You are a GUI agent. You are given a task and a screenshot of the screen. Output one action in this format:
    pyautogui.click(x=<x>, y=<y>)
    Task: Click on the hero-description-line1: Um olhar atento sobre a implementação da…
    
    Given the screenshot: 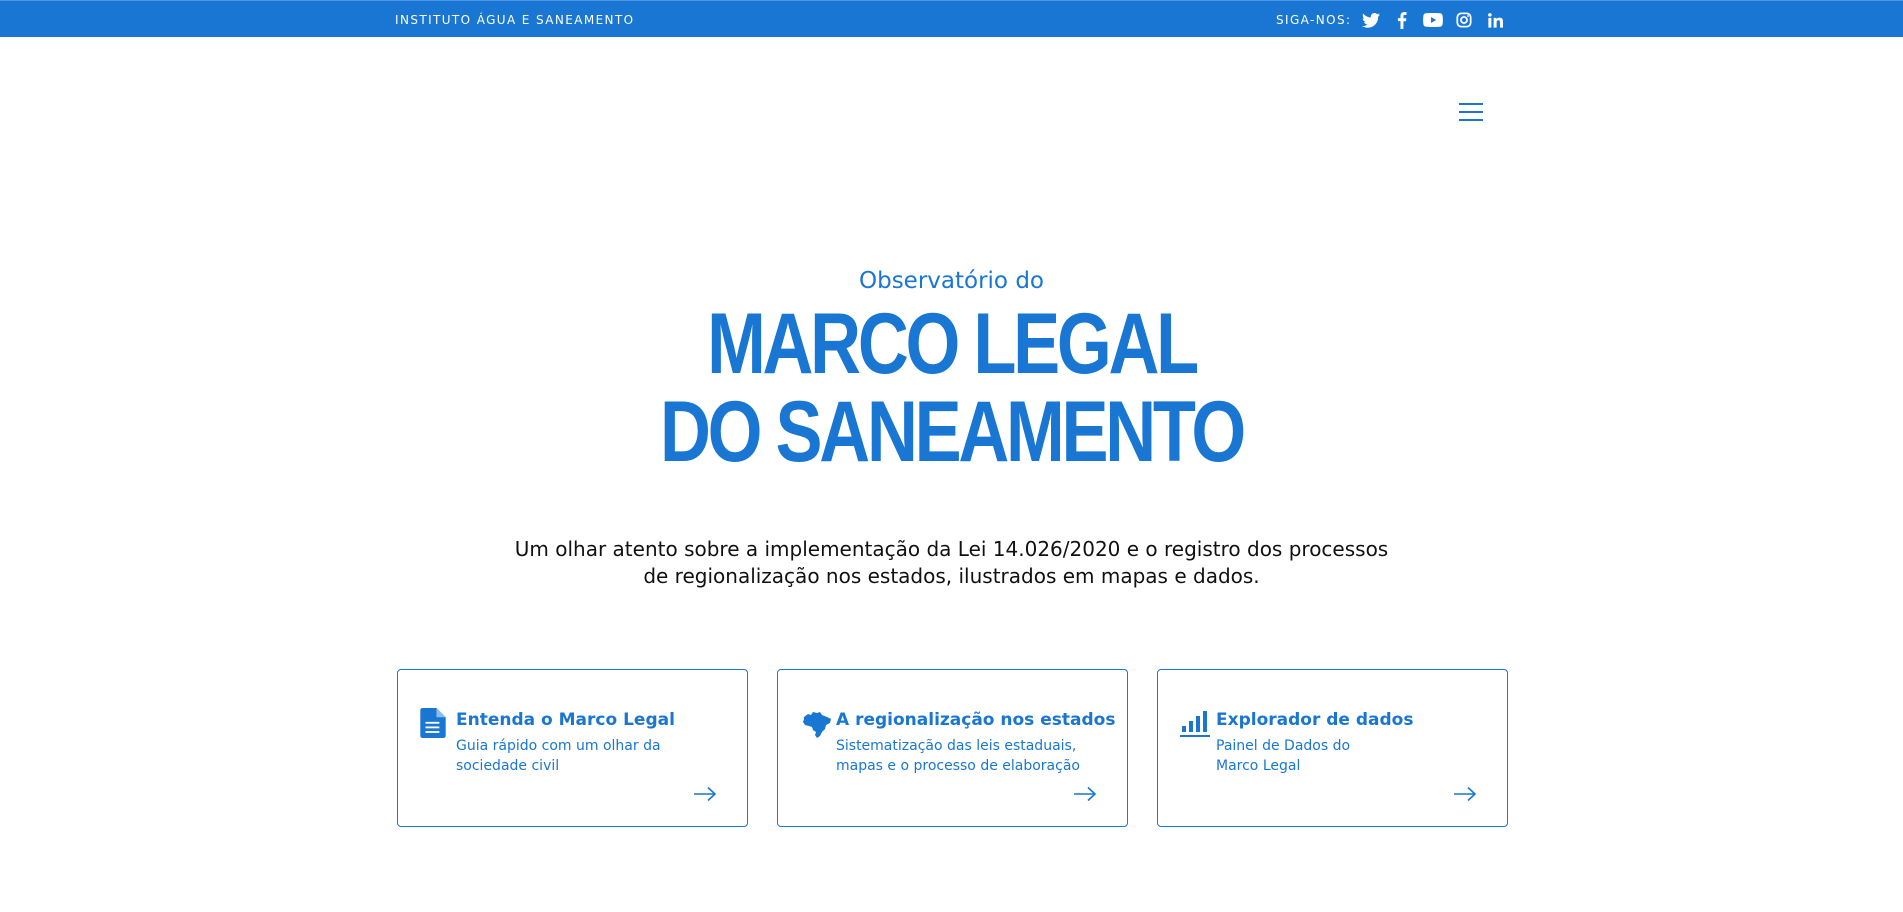 What is the action you would take?
    pyautogui.click(x=951, y=549)
    